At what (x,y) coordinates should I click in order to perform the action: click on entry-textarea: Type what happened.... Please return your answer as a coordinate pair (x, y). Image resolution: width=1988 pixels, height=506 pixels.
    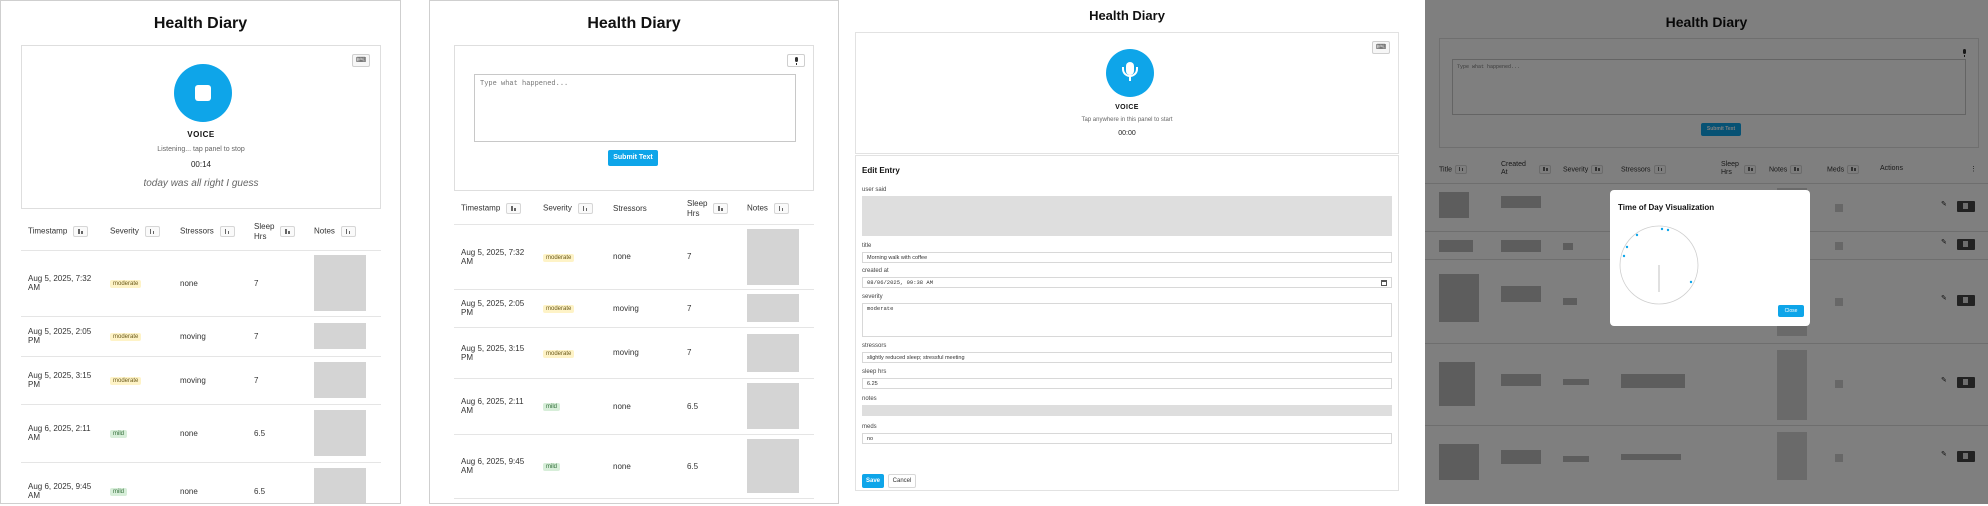
    Looking at the image, I should click on (635, 108).